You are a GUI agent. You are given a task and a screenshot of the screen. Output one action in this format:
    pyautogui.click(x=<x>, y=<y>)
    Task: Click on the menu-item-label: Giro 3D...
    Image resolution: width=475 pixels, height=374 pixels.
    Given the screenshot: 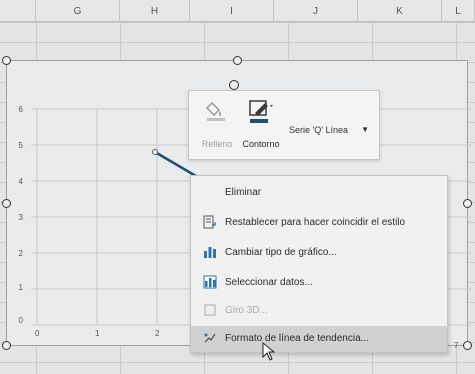 What is the action you would take?
    pyautogui.click(x=246, y=310)
    